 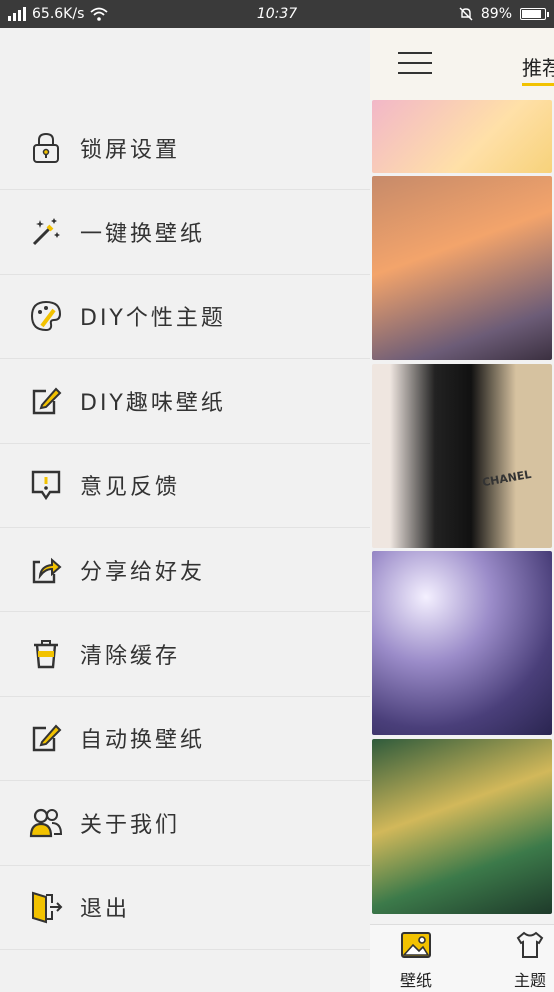 I want to click on wifi-icon, so click(x=99, y=14).